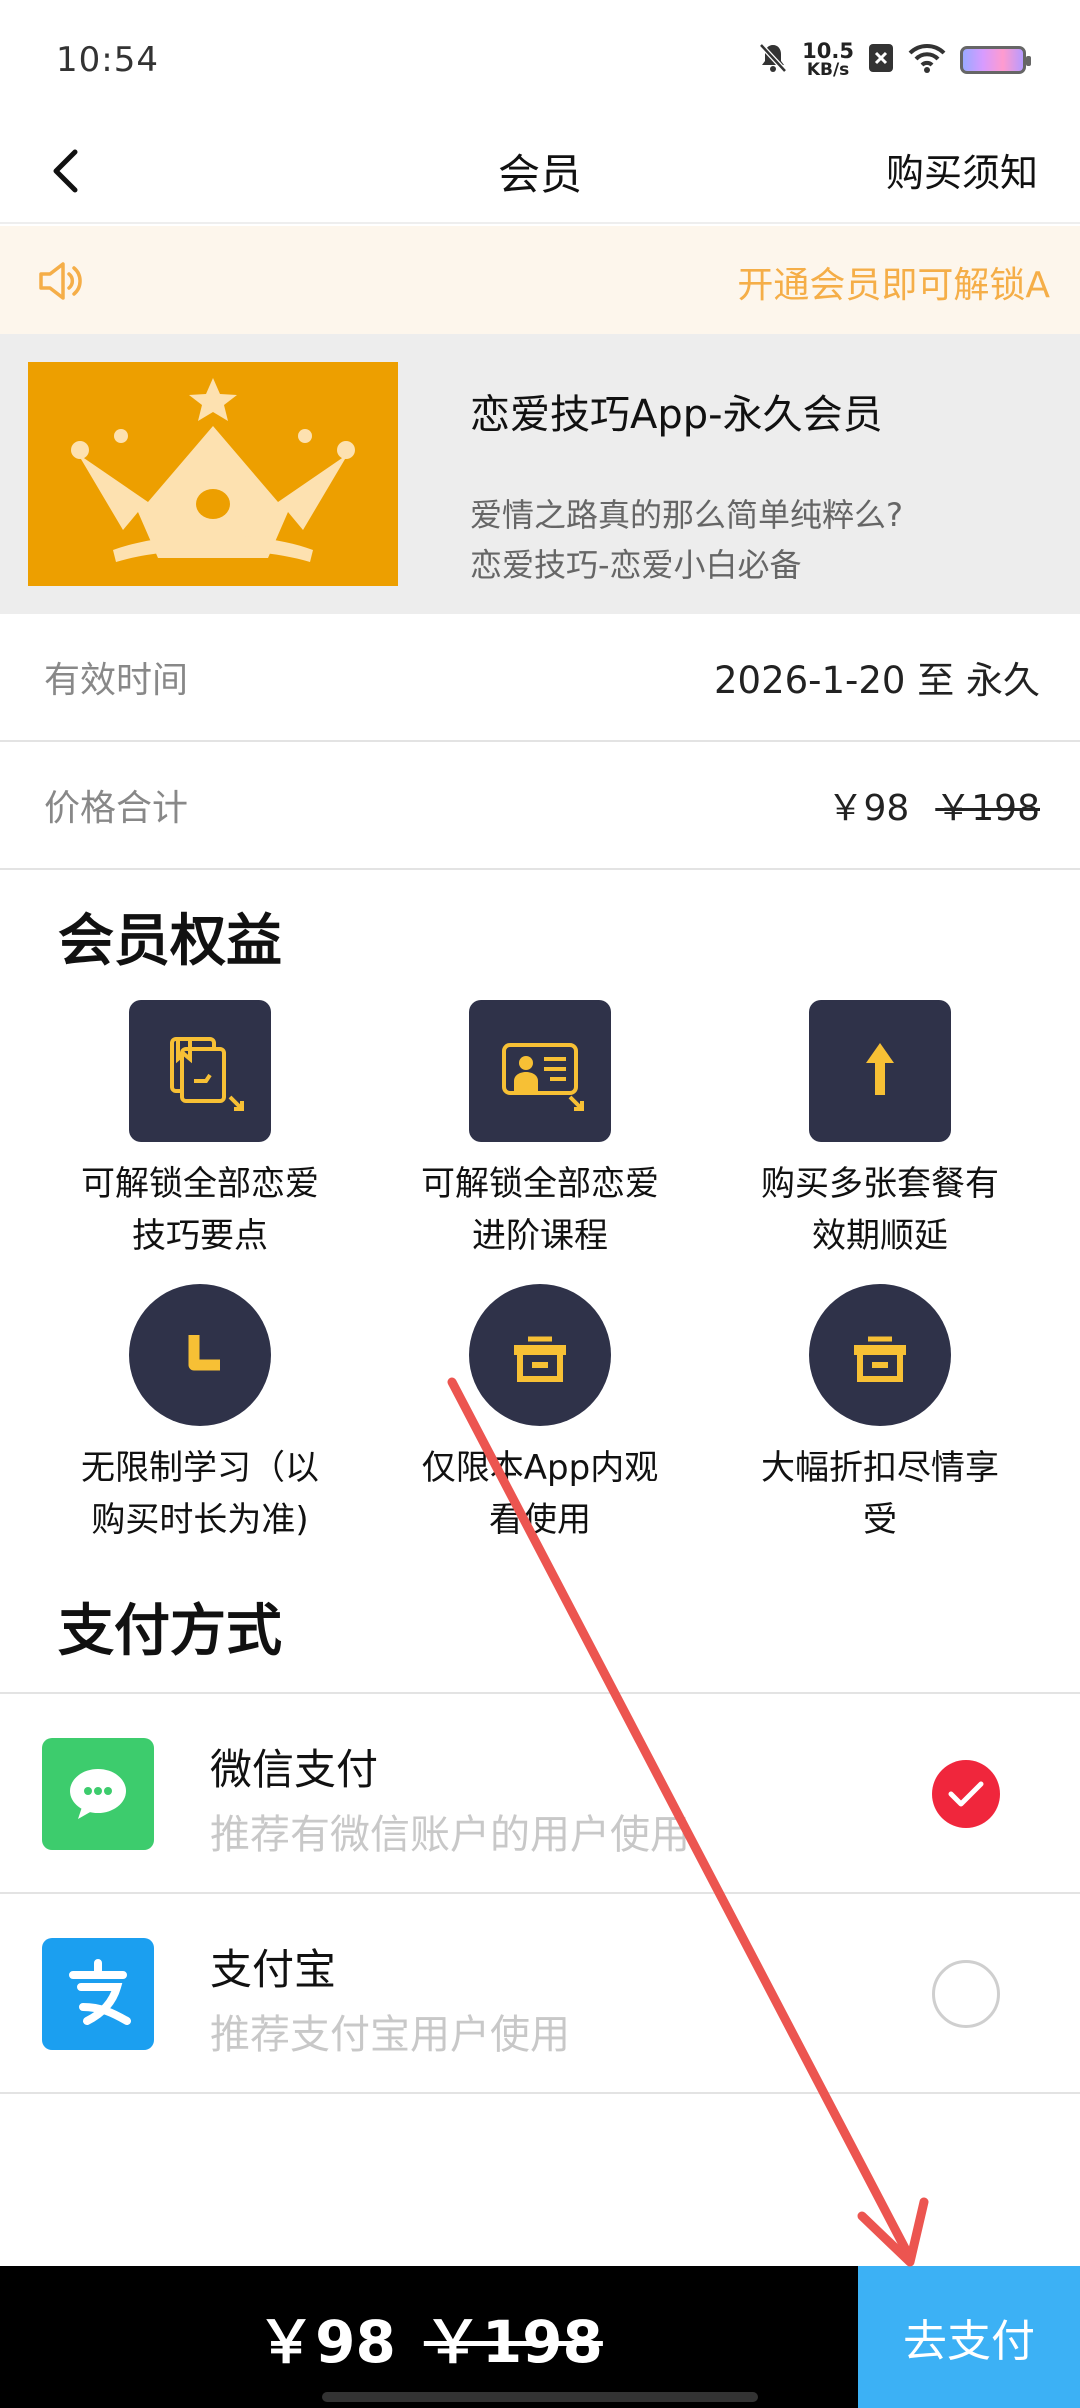 This screenshot has width=1080, height=2408. Describe the element at coordinates (828, 70) in the screenshot. I see `net-speed-unit: KB/s` at that location.